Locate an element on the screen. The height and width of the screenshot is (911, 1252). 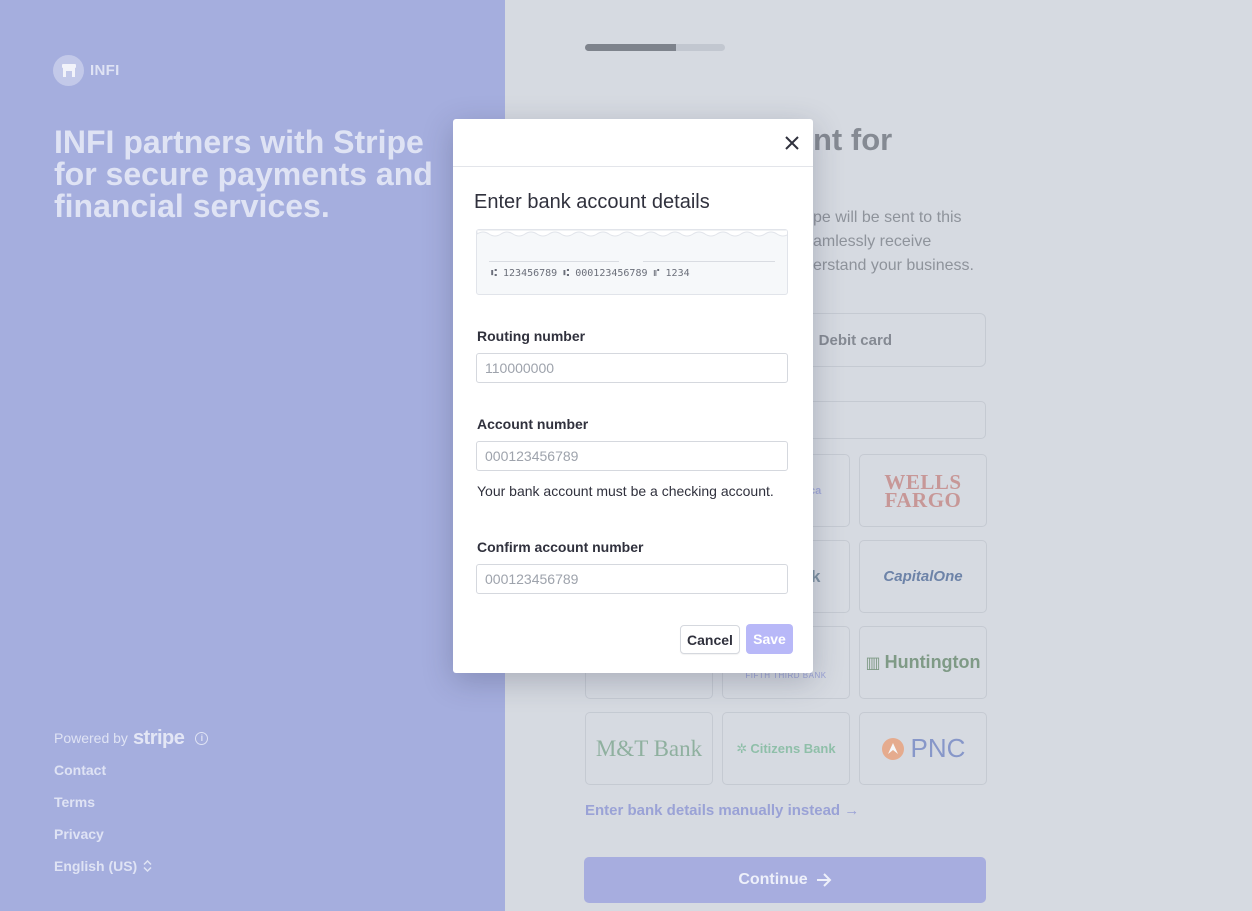
confirm-account-label: Confirm account number is located at coordinates (560, 547).